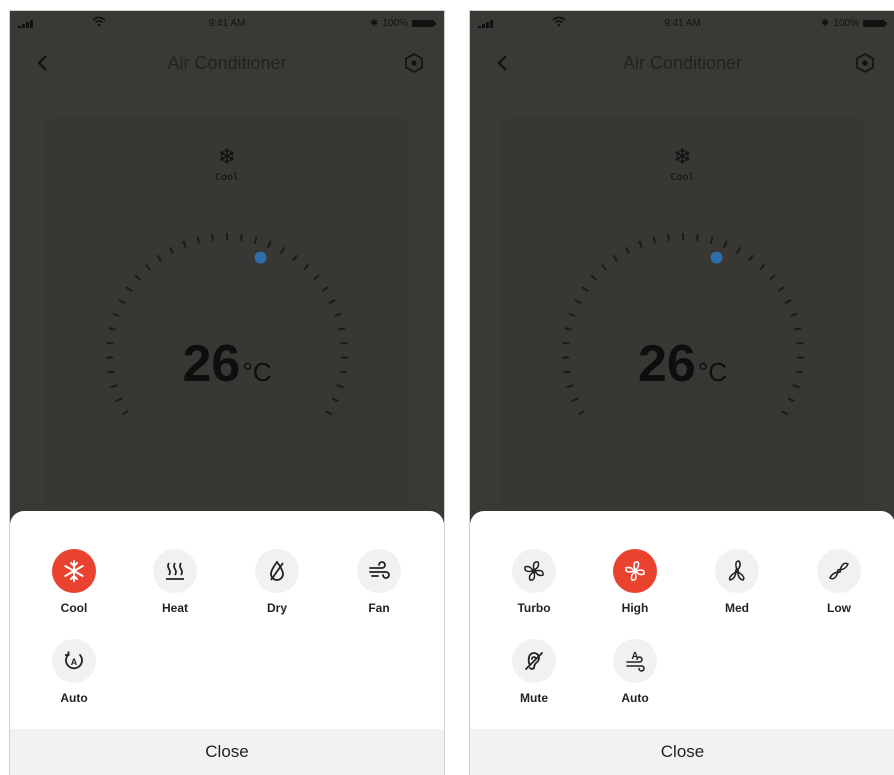  What do you see at coordinates (635, 608) in the screenshot?
I see `fan-option-label: High` at bounding box center [635, 608].